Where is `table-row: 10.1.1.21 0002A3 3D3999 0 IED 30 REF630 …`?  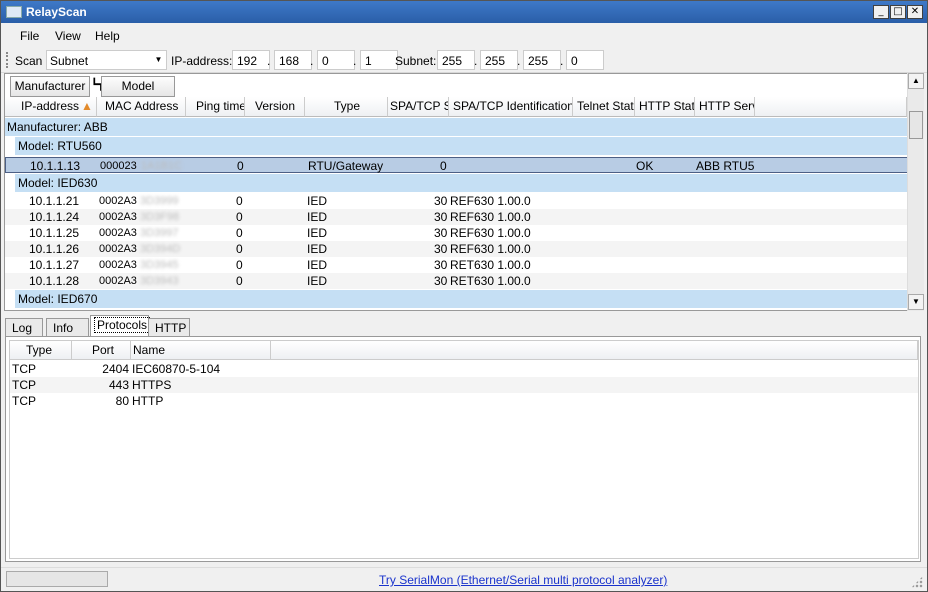
table-row: 10.1.1.21 0002A3 3D3999 0 IED 30 REF630 … is located at coordinates (456, 201).